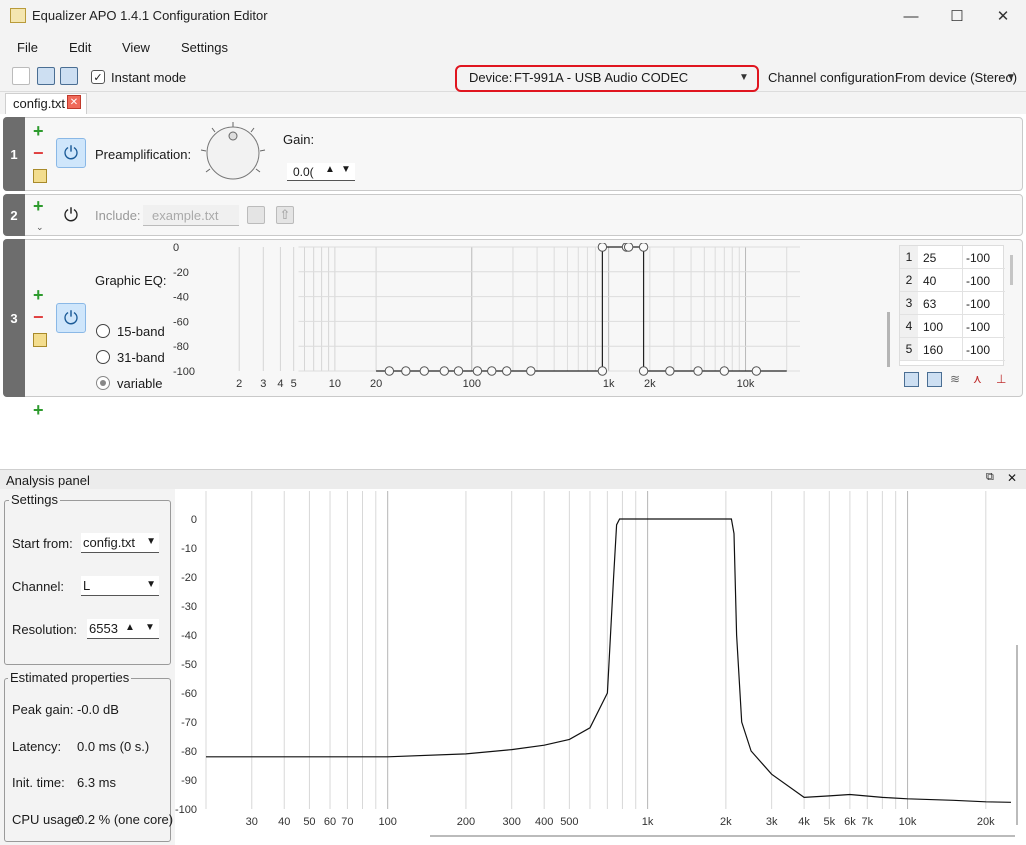 This screenshot has width=1026, height=845. Describe the element at coordinates (80, 47) in the screenshot. I see `menu-edit: Edit` at that location.